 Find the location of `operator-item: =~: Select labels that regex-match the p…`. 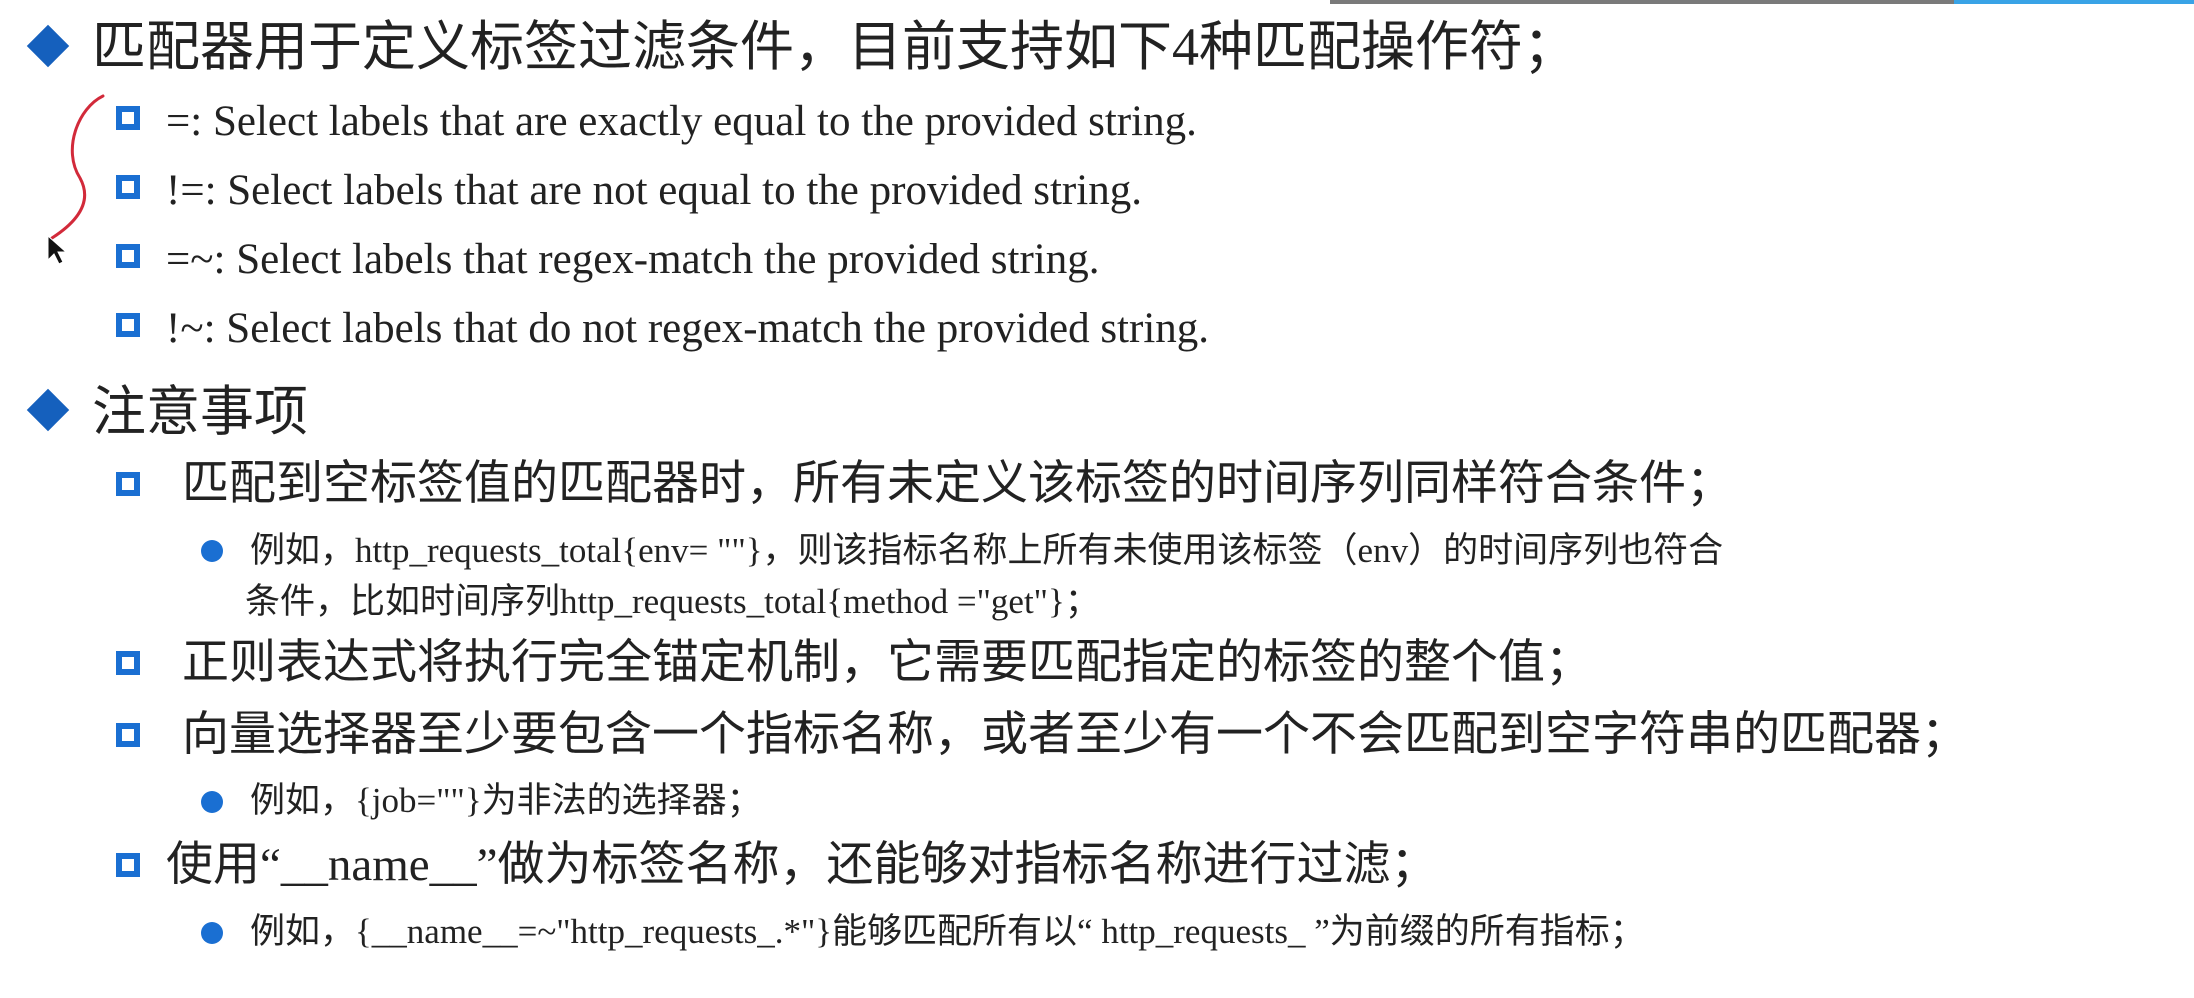

operator-item: =~: Select labels that regex-match the p… is located at coordinates (633, 259).